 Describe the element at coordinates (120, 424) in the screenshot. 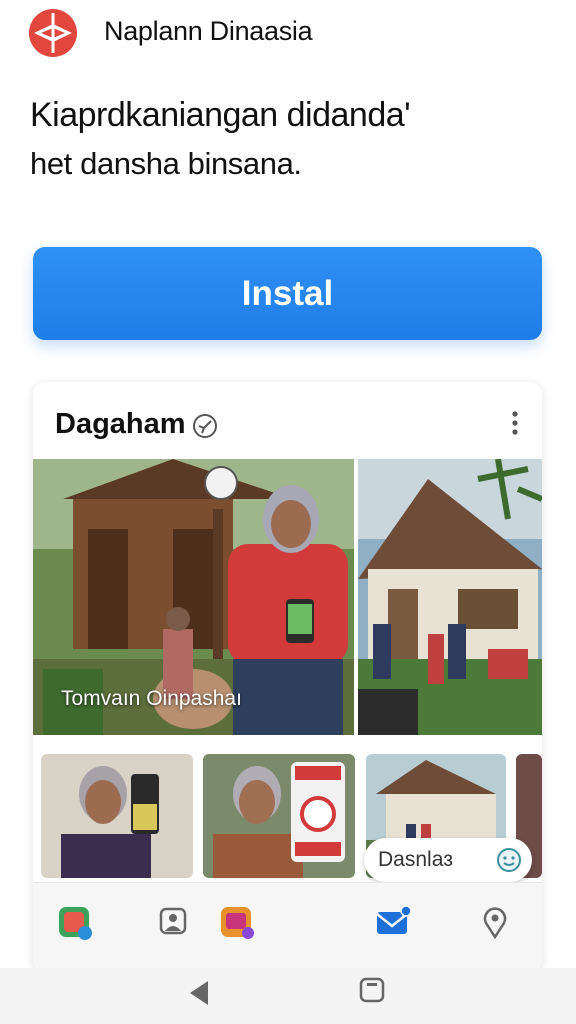

I see `card-title: Dagaham` at that location.